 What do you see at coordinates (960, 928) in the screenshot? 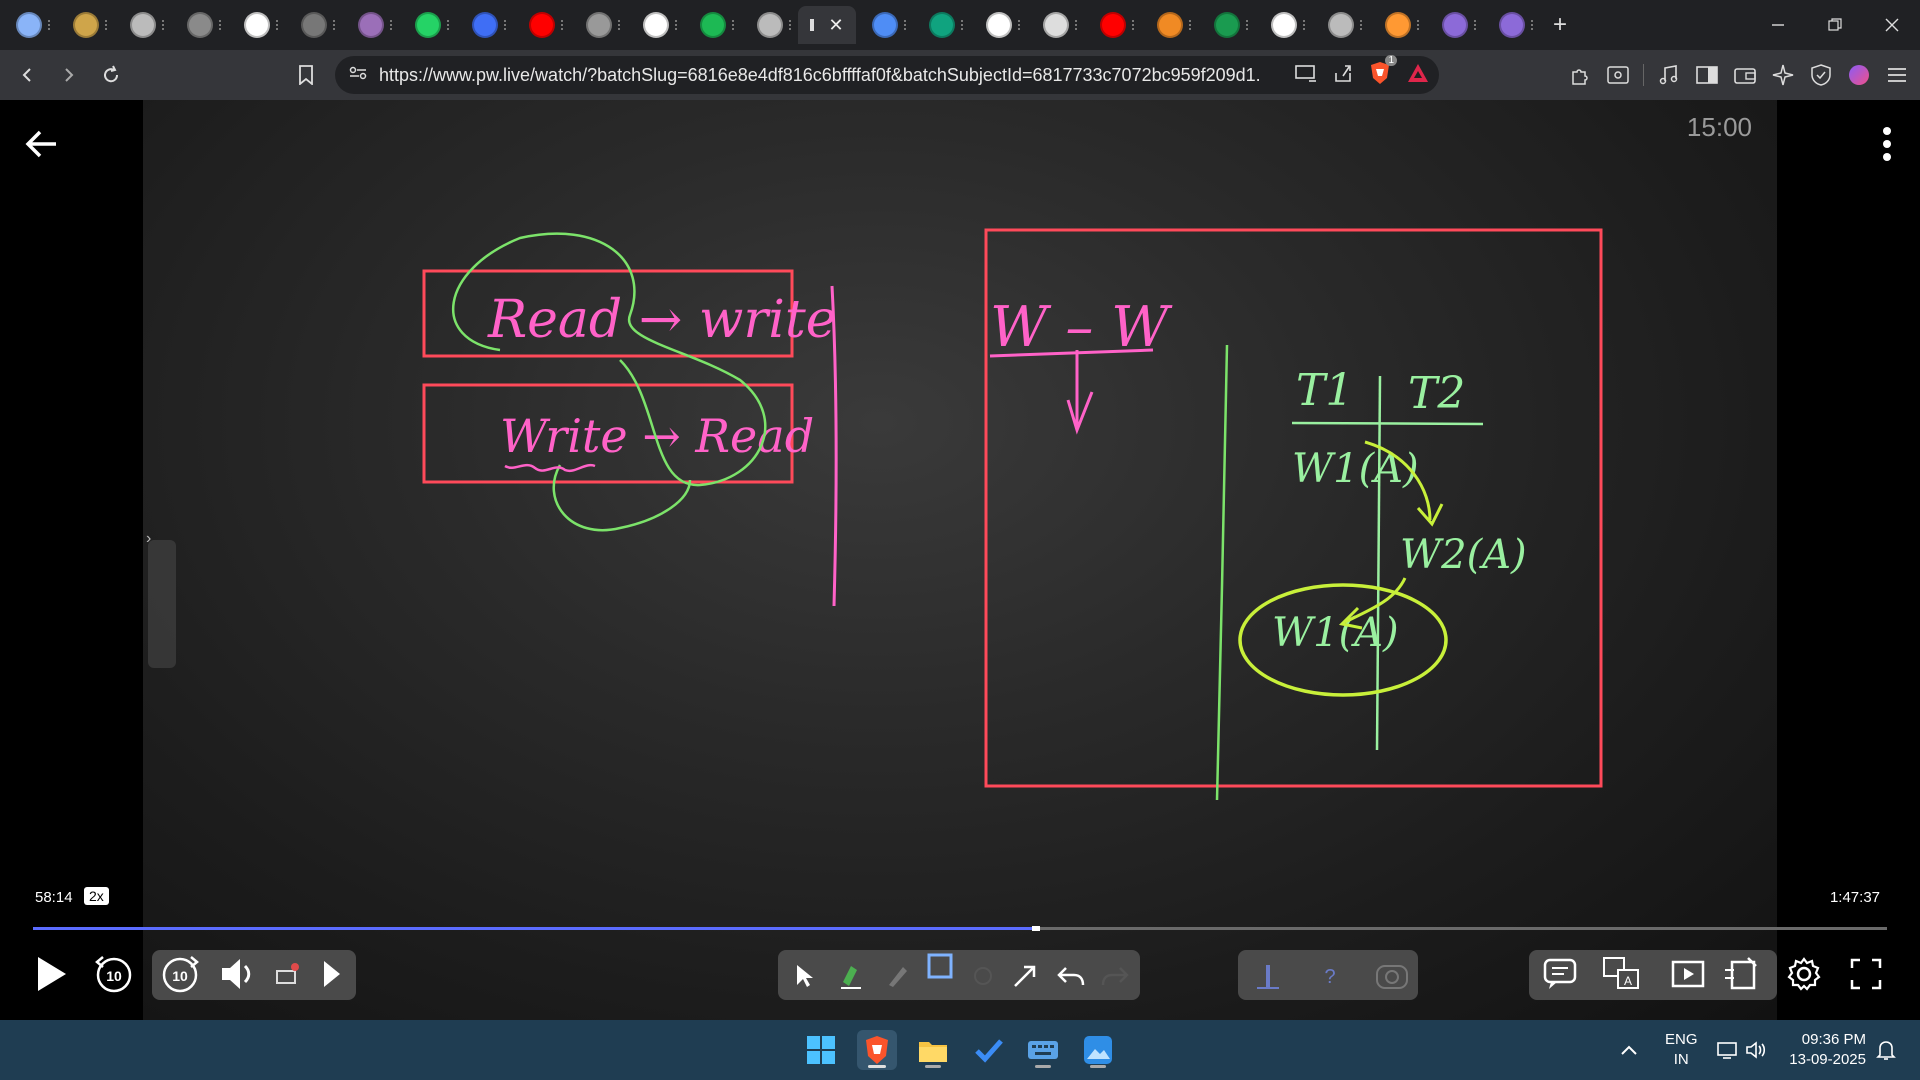
I see `seek-bar` at bounding box center [960, 928].